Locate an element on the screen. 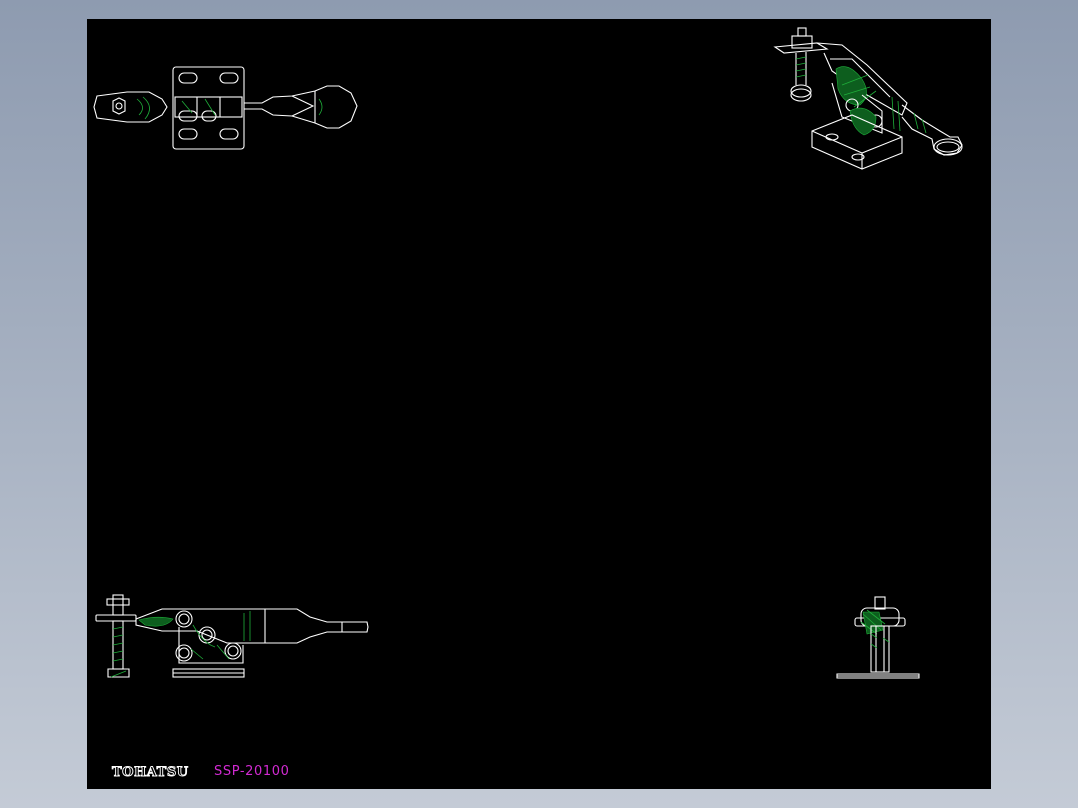 Image resolution: width=1078 pixels, height=808 pixels. brand-logo: TOHATSU is located at coordinates (150, 773).